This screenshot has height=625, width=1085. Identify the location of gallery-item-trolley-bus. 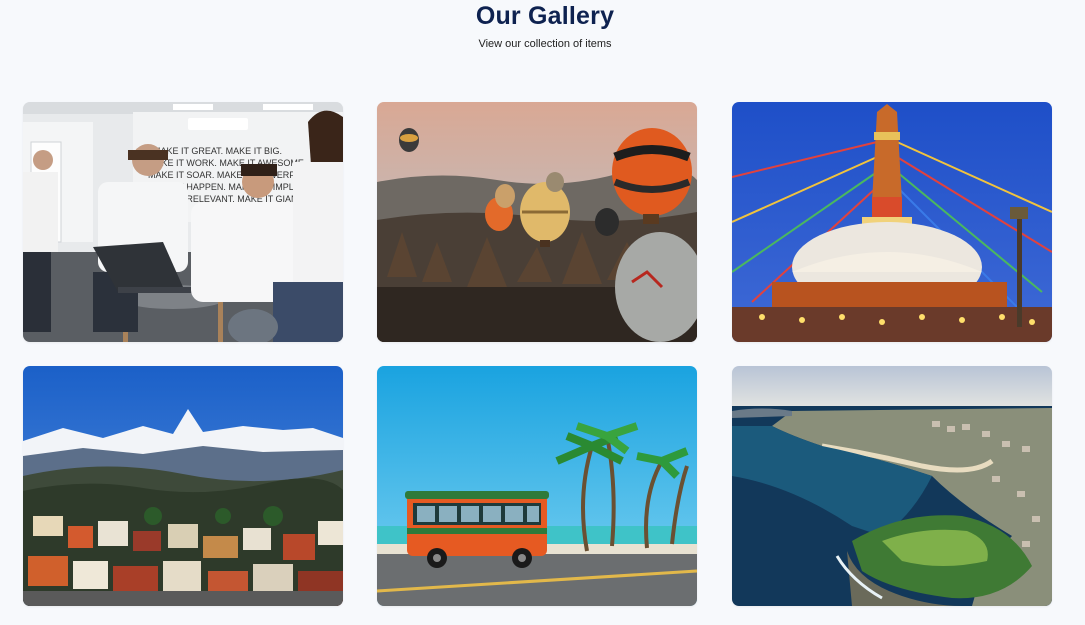
(537, 486).